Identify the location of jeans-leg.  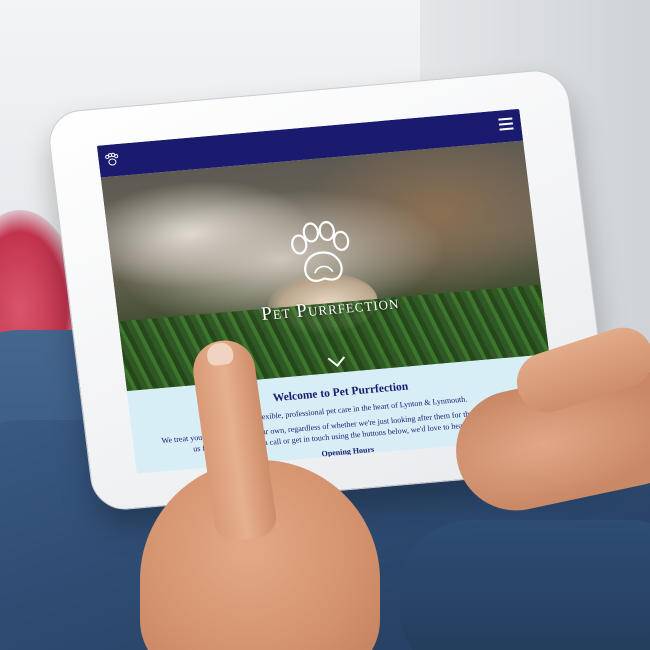
(525, 585).